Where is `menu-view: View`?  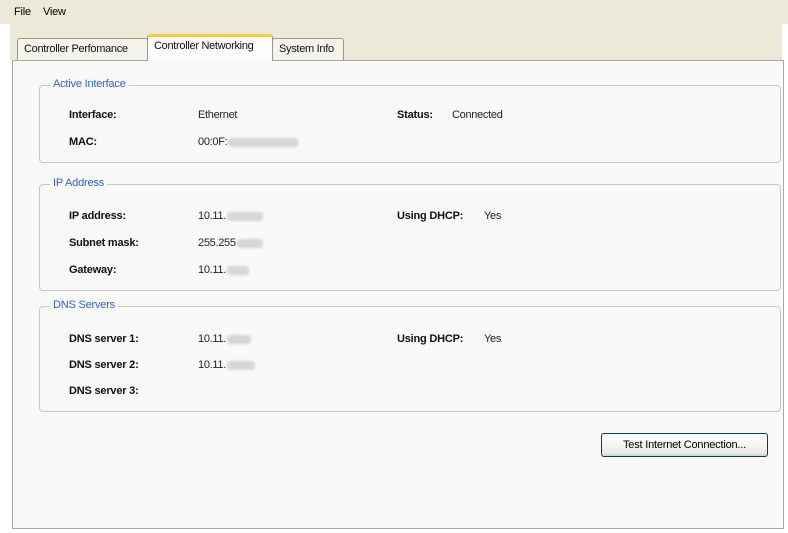 menu-view: View is located at coordinates (54, 12).